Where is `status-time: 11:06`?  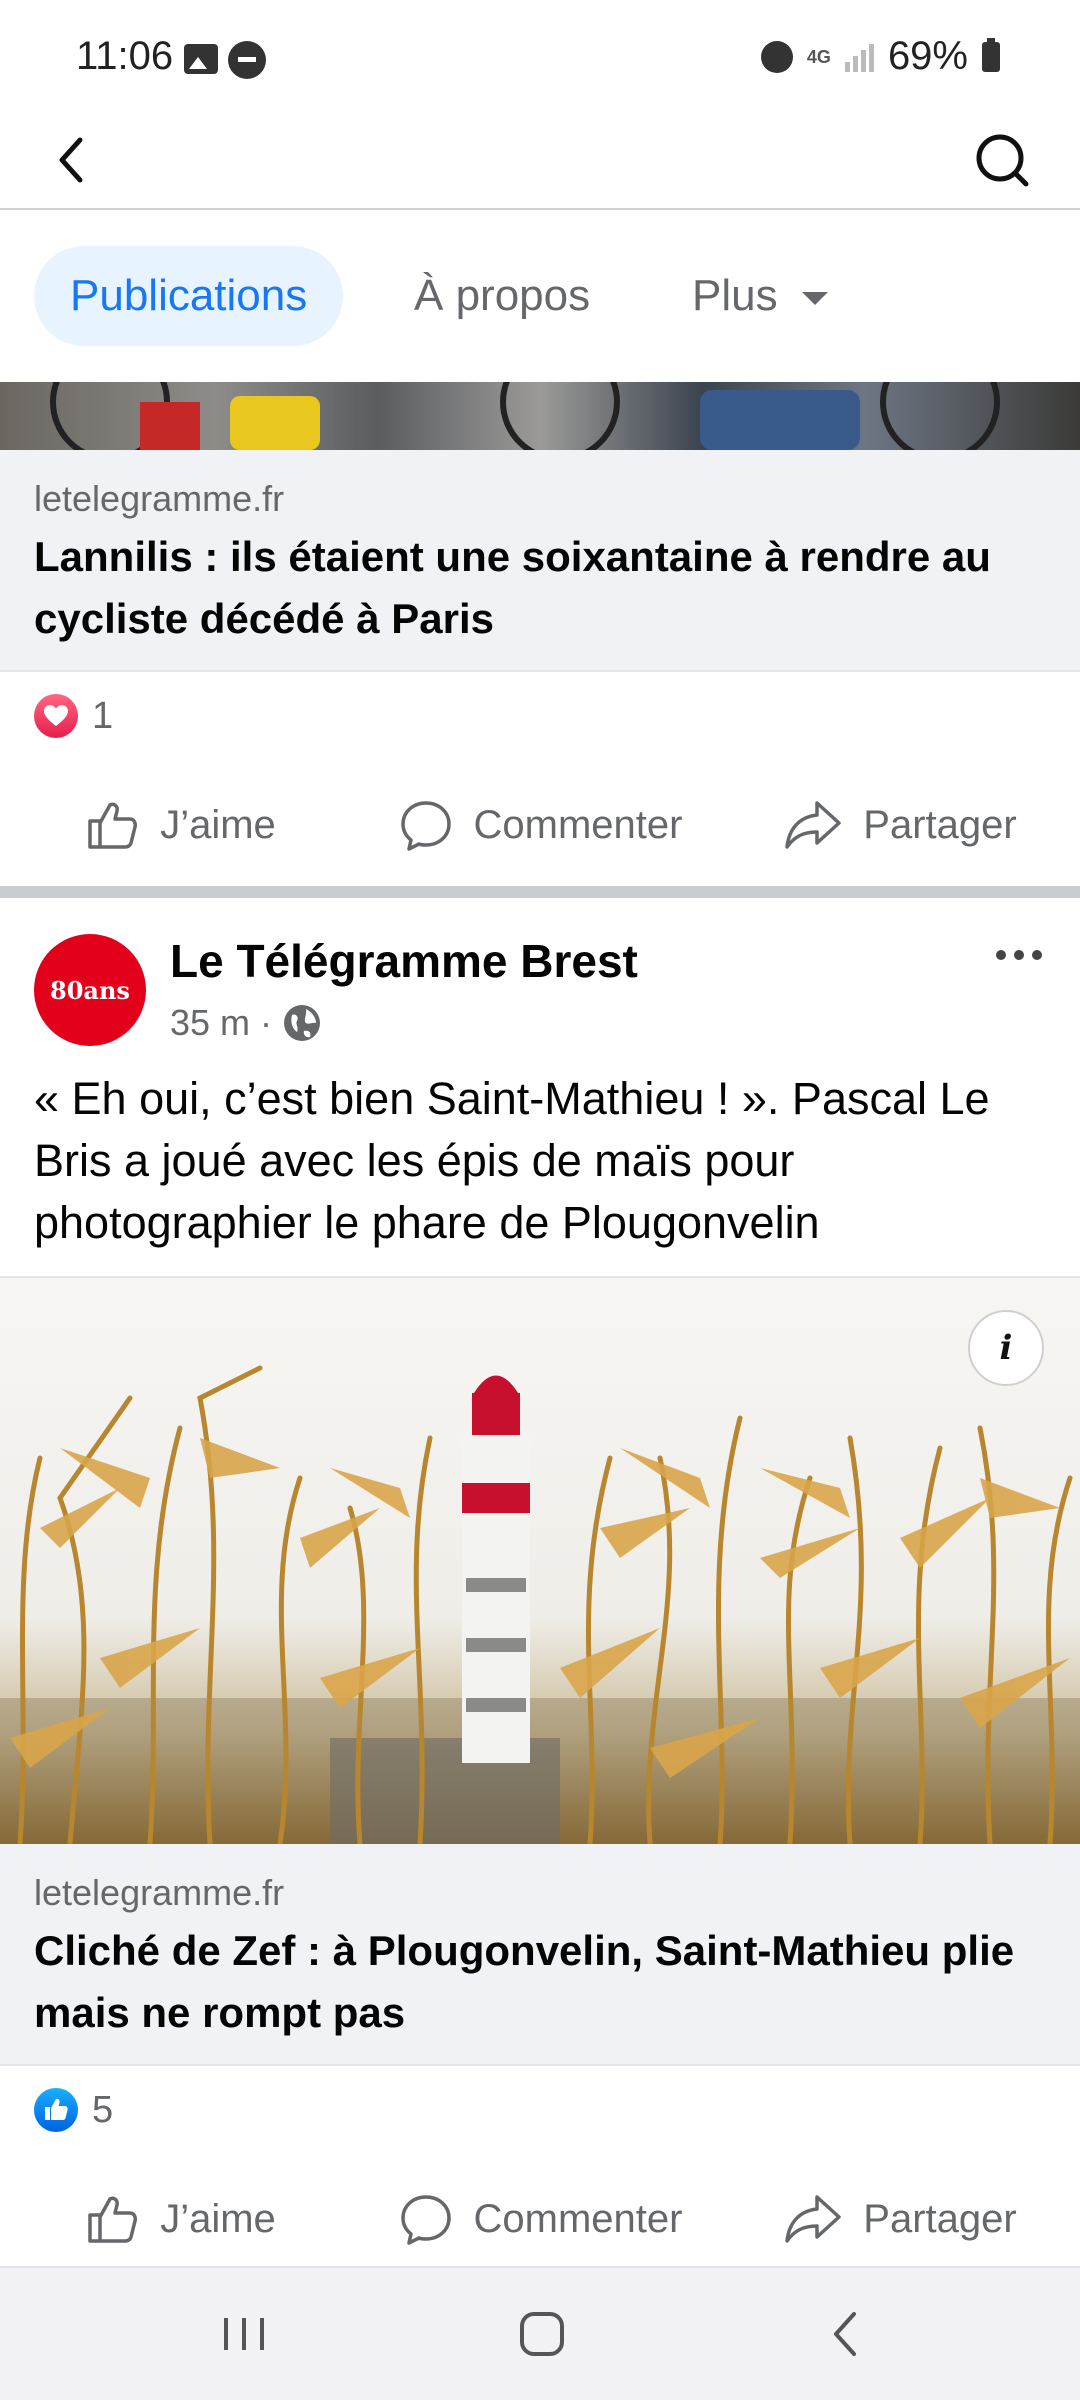
status-time: 11:06 is located at coordinates (125, 56).